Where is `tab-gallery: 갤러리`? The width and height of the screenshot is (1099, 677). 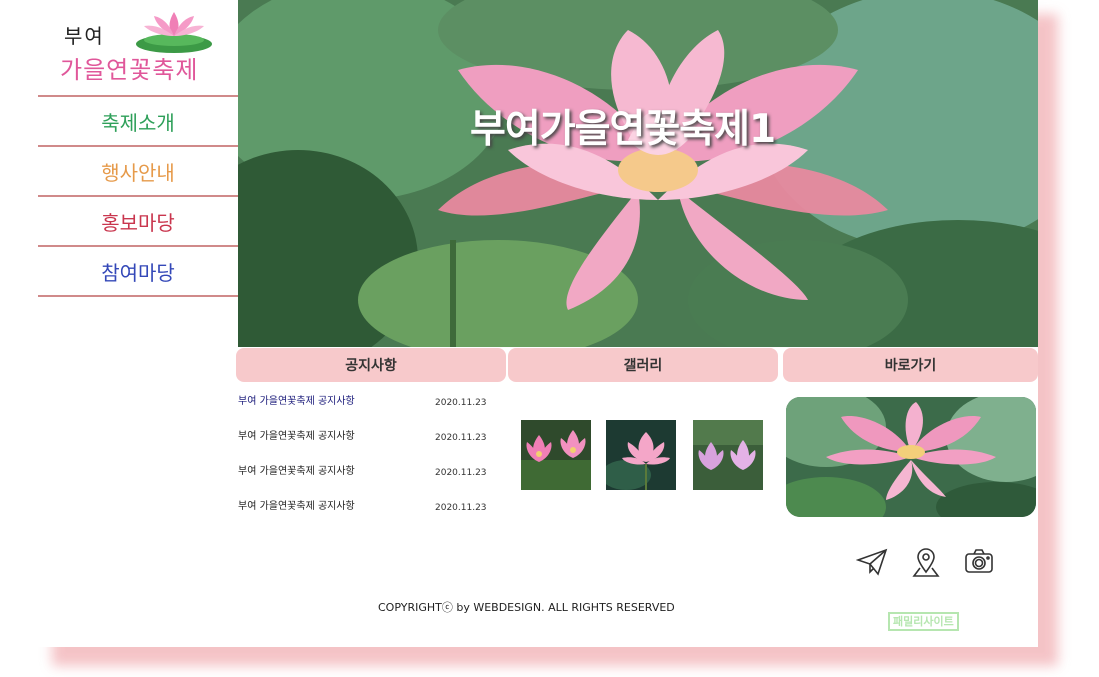
tab-gallery: 갤러리 is located at coordinates (643, 365).